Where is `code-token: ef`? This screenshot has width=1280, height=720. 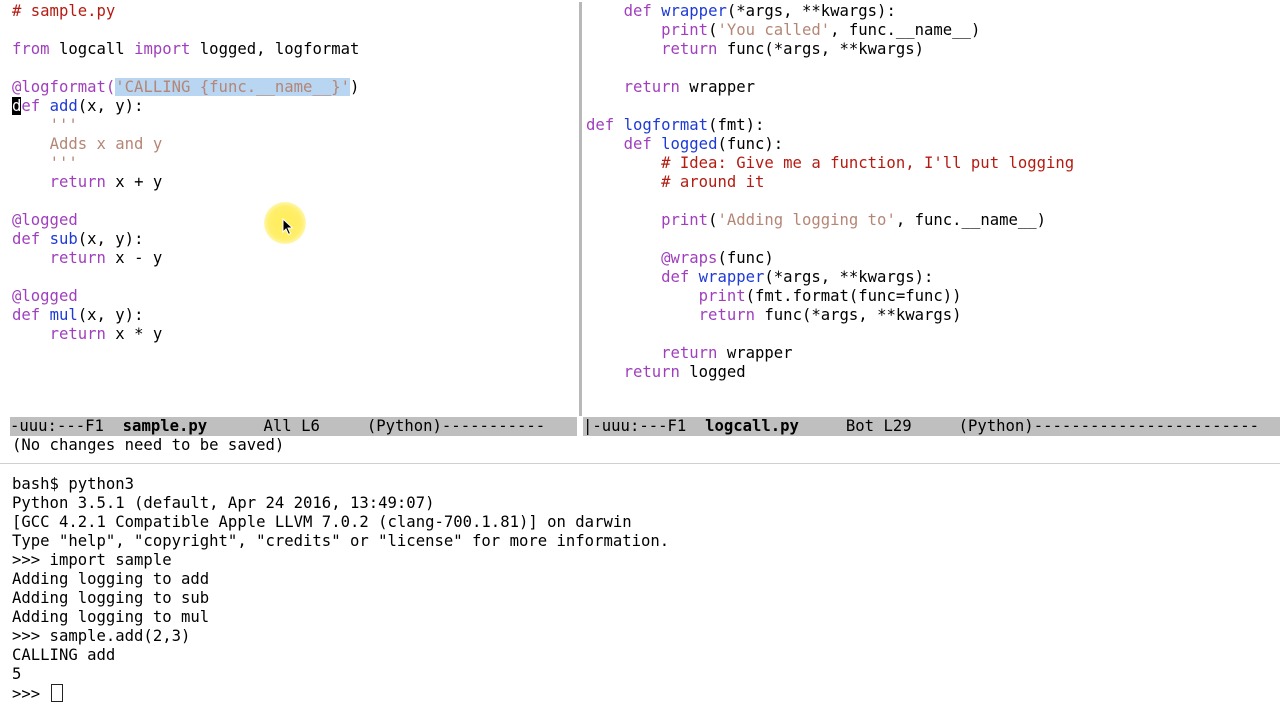
code-token: ef is located at coordinates (31, 106).